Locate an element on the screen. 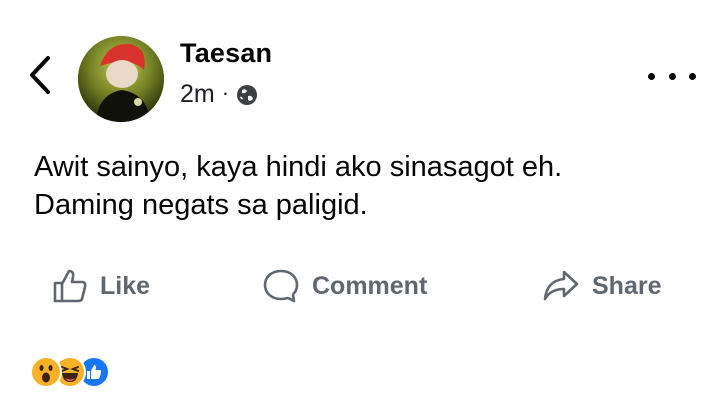 This screenshot has height=406, width=720. share-label: Share is located at coordinates (627, 285).